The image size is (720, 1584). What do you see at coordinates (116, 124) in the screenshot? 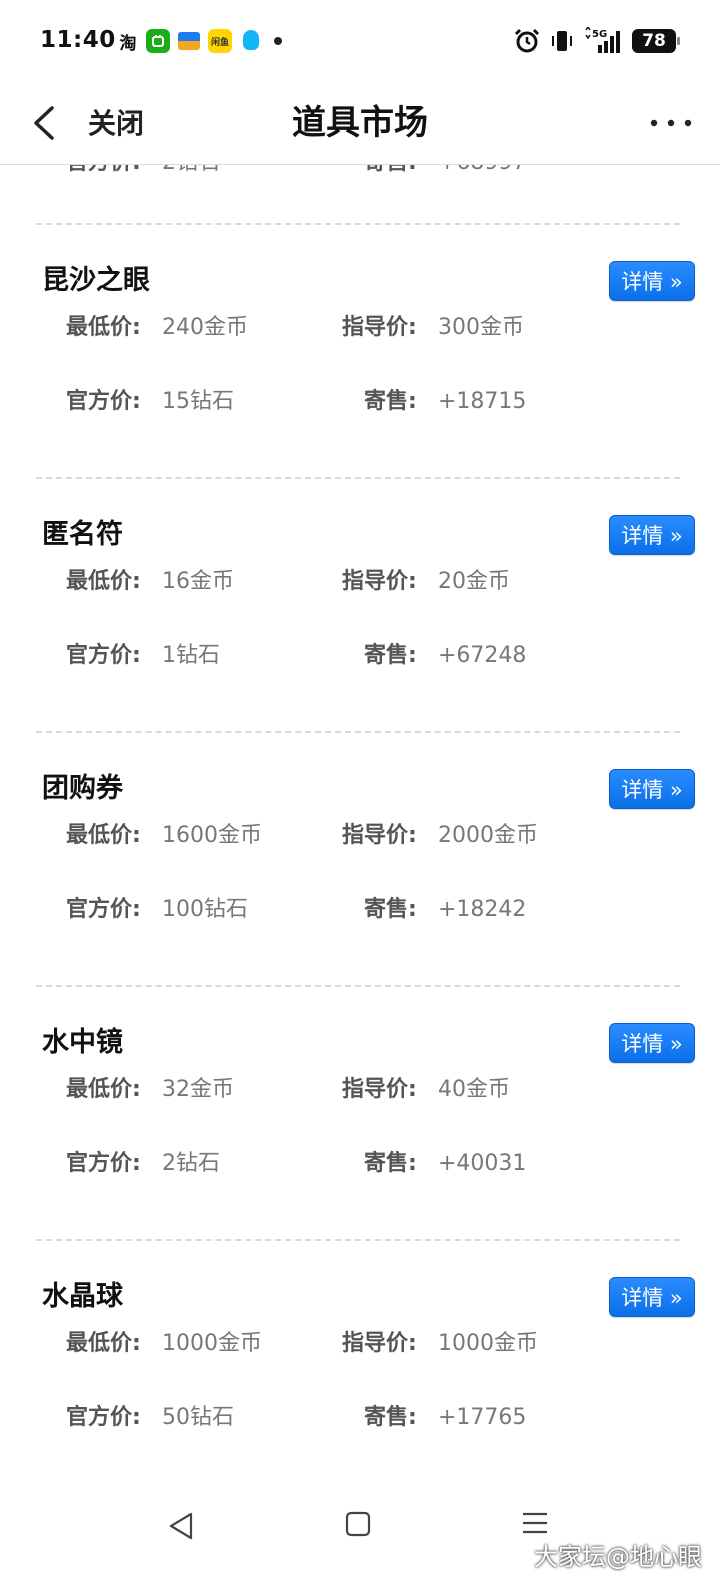
I see `close-button: 关闭` at bounding box center [116, 124].